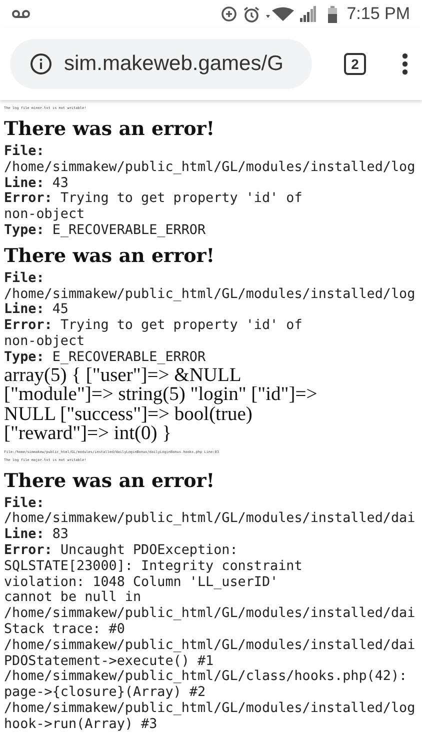  Describe the element at coordinates (210, 519) in the screenshot. I see `file-path: /home/simmakew/public_html/GL/modules/installed/dai` at that location.